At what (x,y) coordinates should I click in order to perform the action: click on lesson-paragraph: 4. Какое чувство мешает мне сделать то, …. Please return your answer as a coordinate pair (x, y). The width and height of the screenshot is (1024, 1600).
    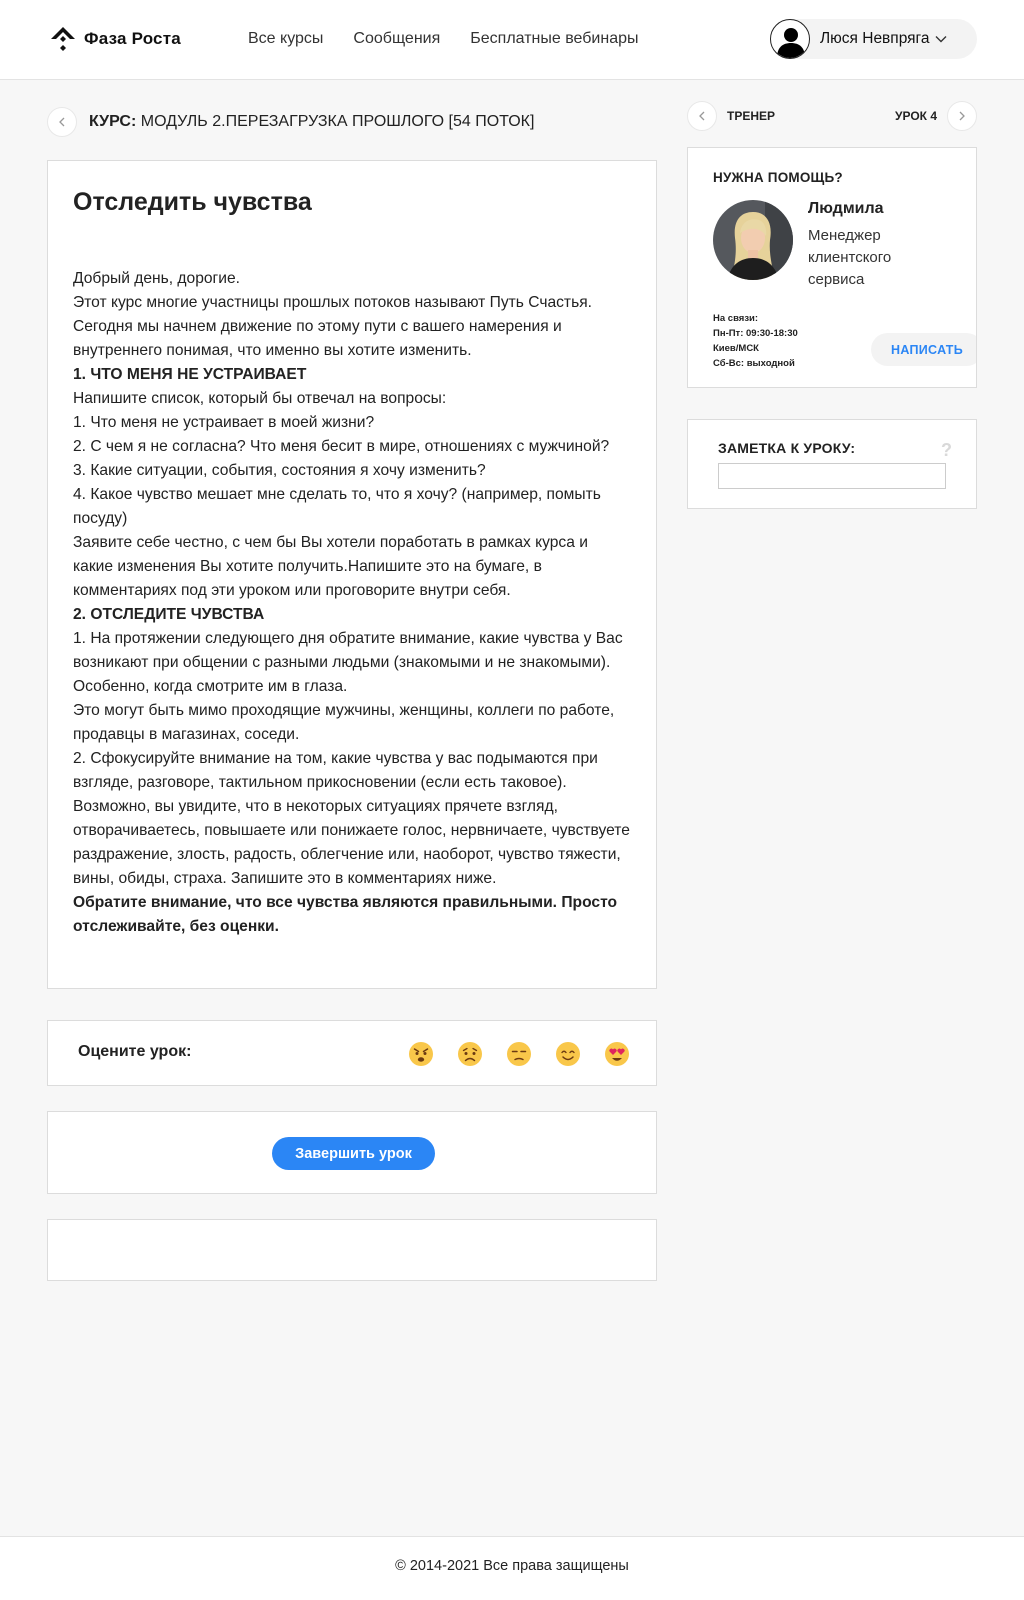
    Looking at the image, I should click on (337, 506).